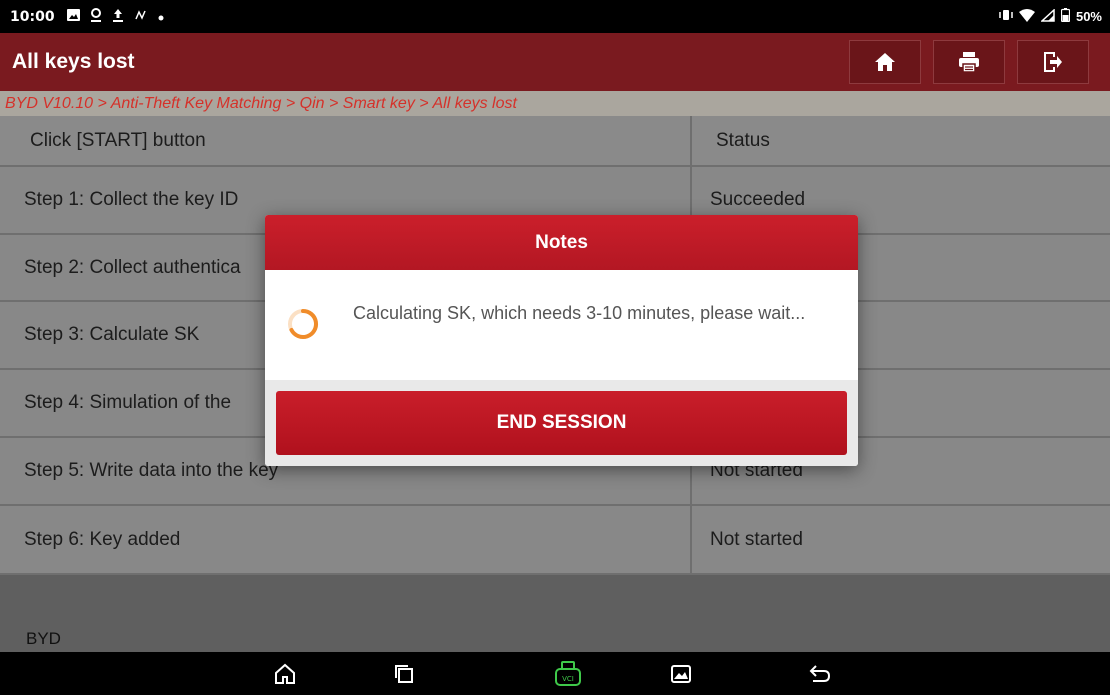 The height and width of the screenshot is (695, 1110). I want to click on cell-signal-icon, so click(1047, 16).